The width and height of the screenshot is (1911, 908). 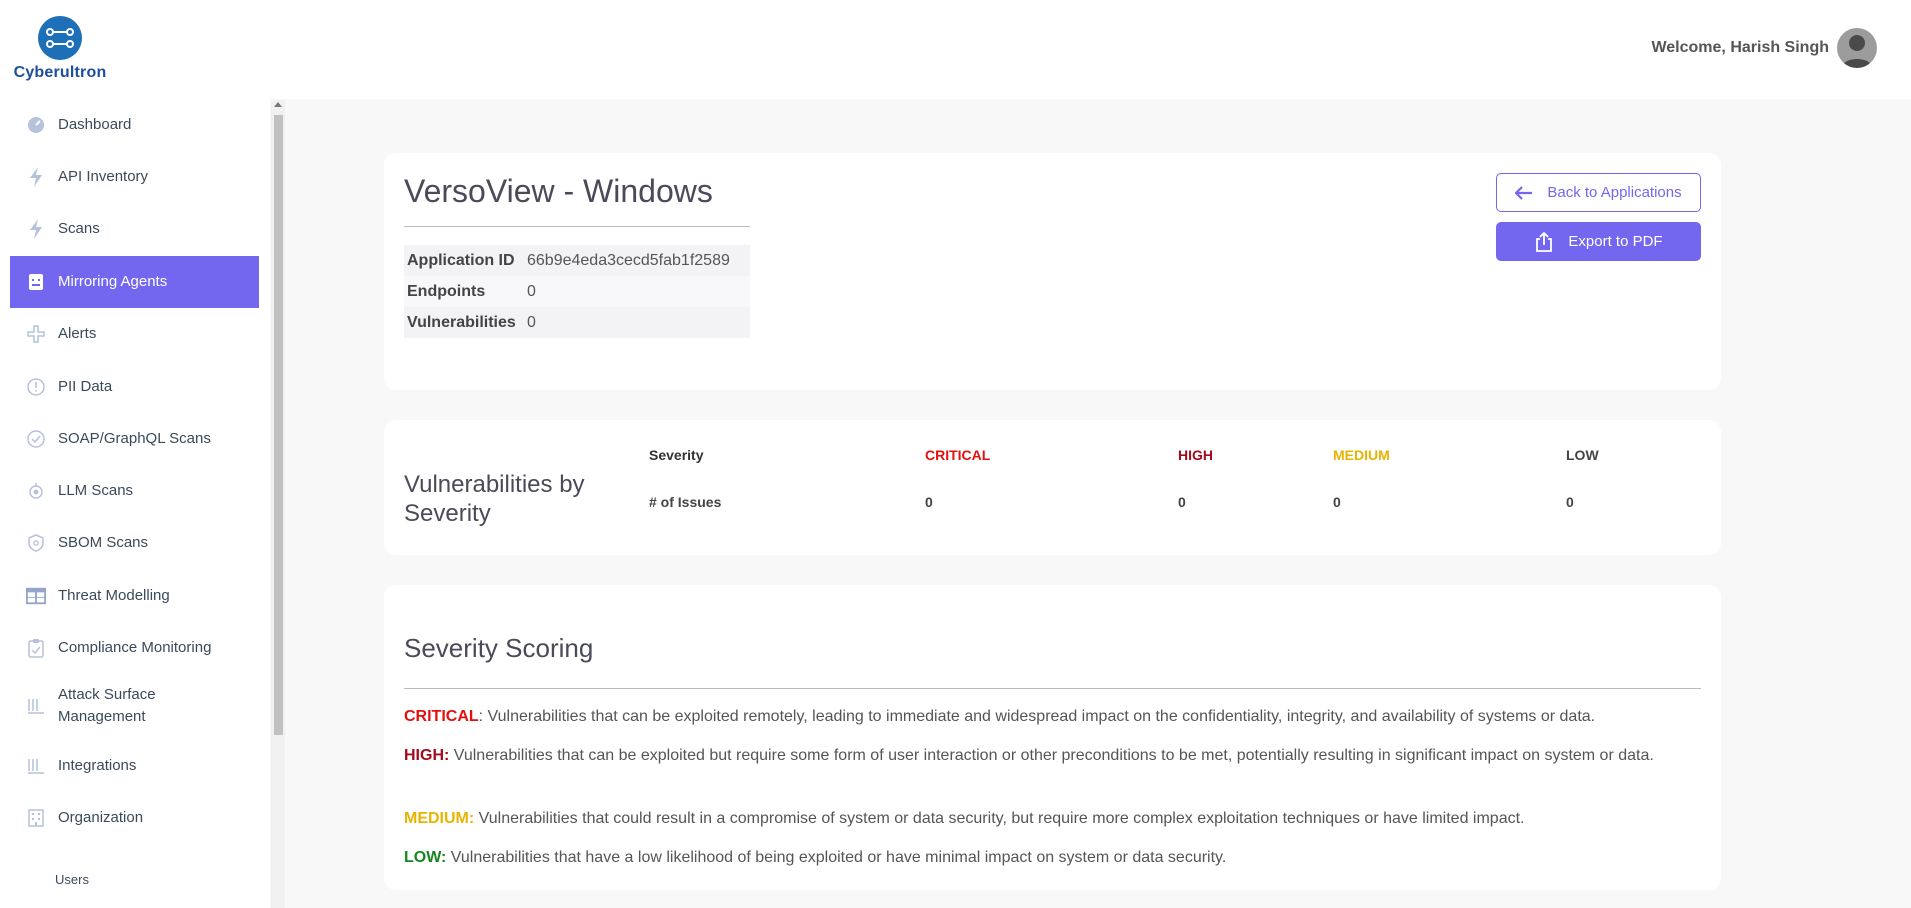 I want to click on sidebar-item-dashboard: Dashboard, so click(x=134, y=125).